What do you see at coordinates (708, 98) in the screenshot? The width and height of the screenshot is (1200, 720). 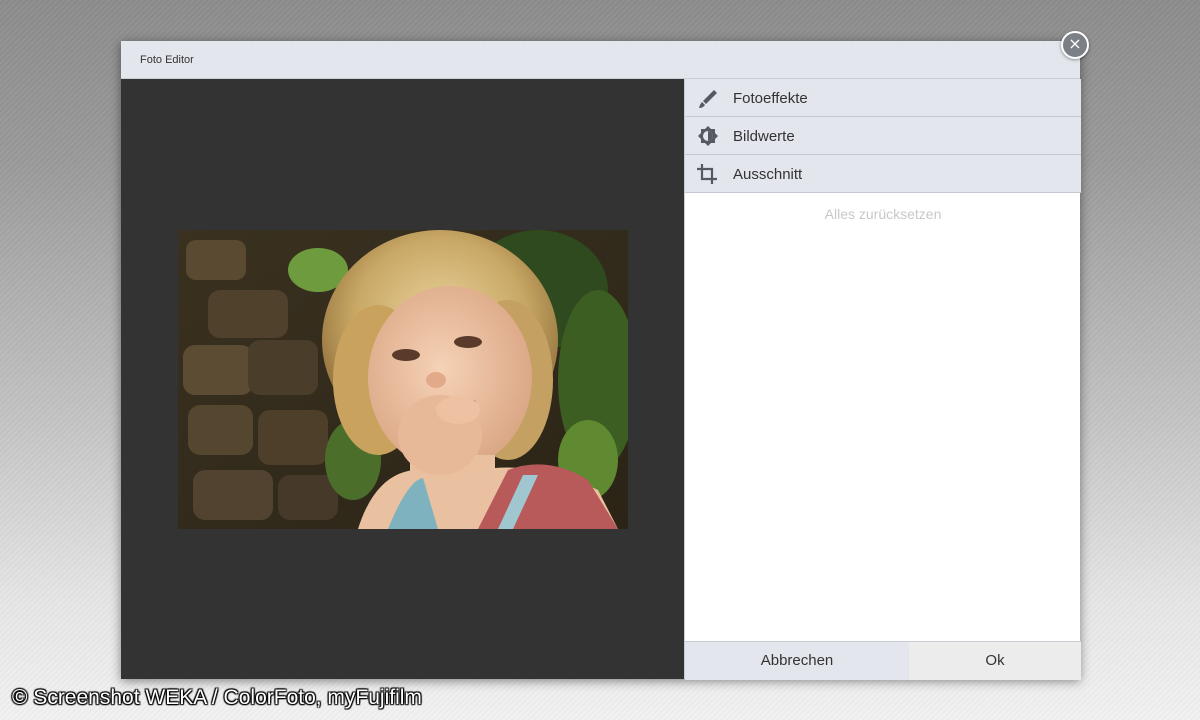 I see `brush-icon` at bounding box center [708, 98].